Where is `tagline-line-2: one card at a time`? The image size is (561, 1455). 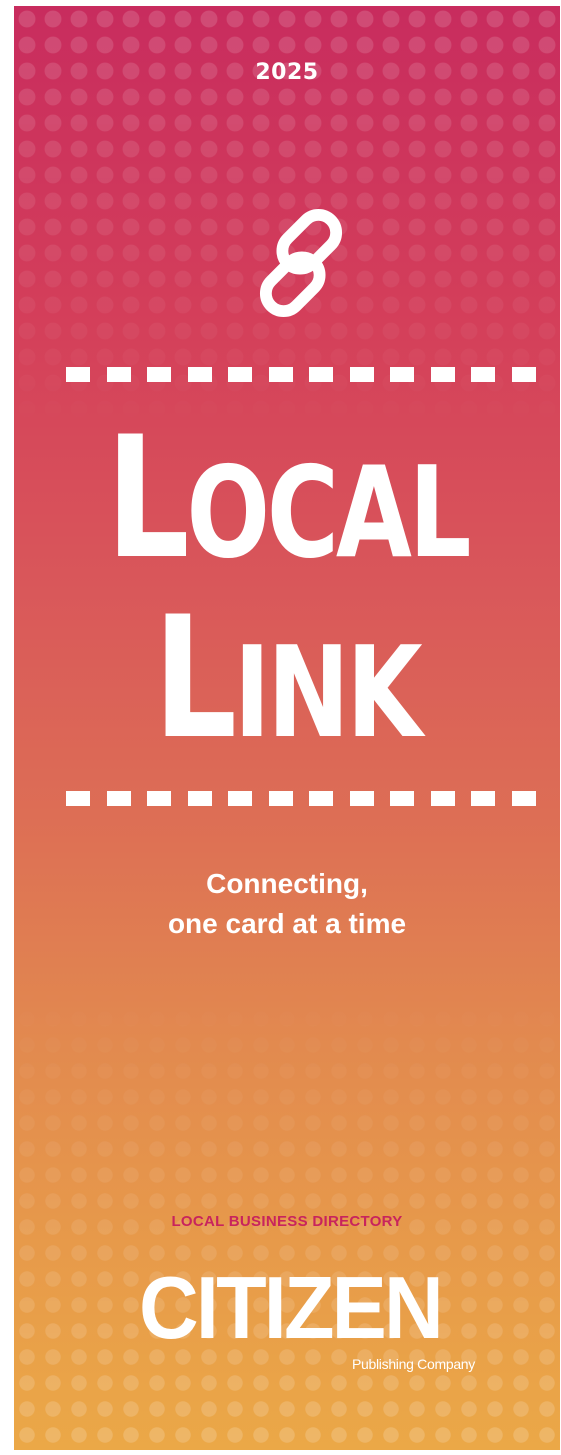
tagline-line-2: one card at a time is located at coordinates (287, 923).